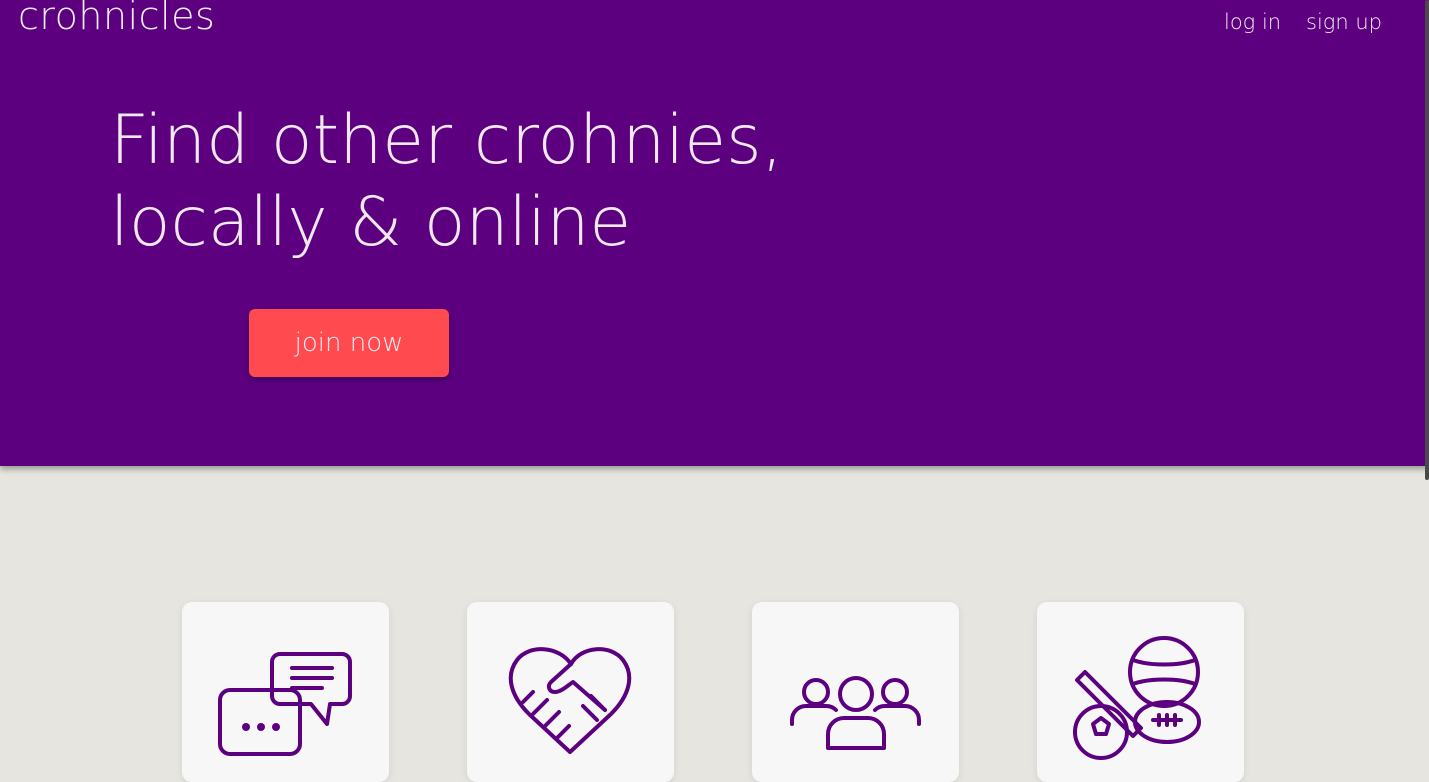 The image size is (1429, 782). I want to click on headline-line-2: locally & online, so click(371, 222).